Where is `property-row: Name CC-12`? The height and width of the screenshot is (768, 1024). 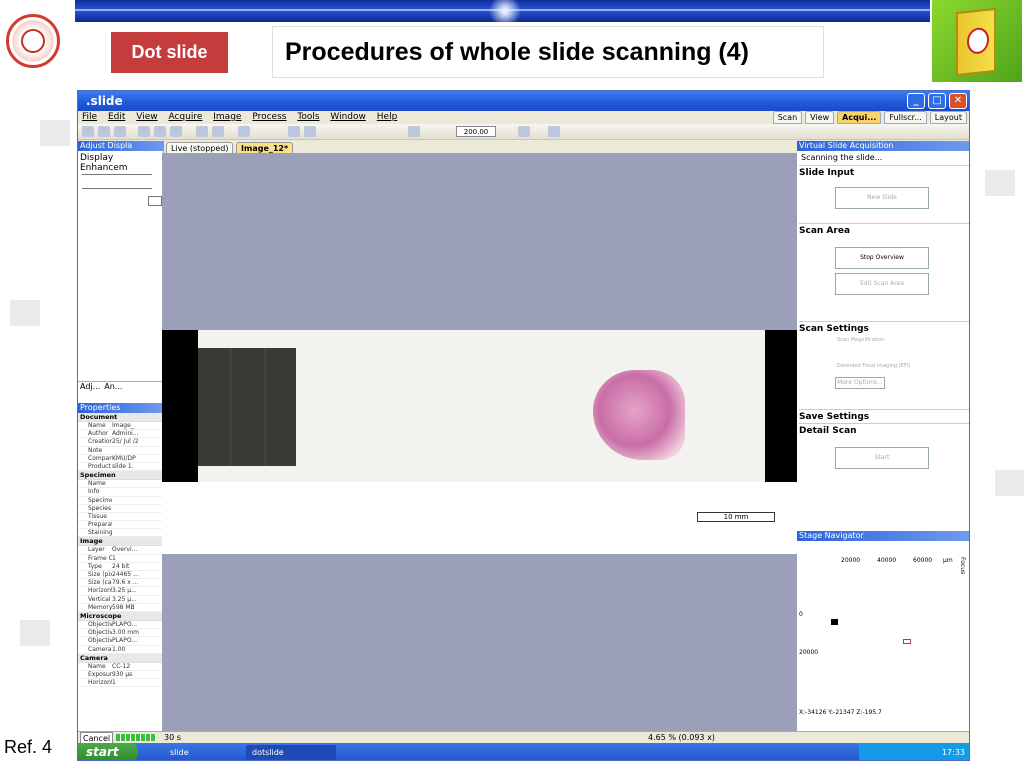 property-row: Name CC-12 is located at coordinates (121, 667).